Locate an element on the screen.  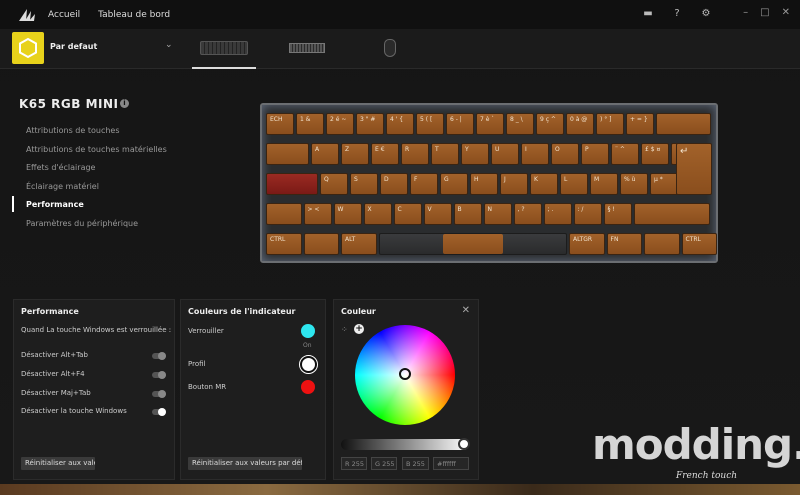
keycap: 3 " # is located at coordinates (370, 124).